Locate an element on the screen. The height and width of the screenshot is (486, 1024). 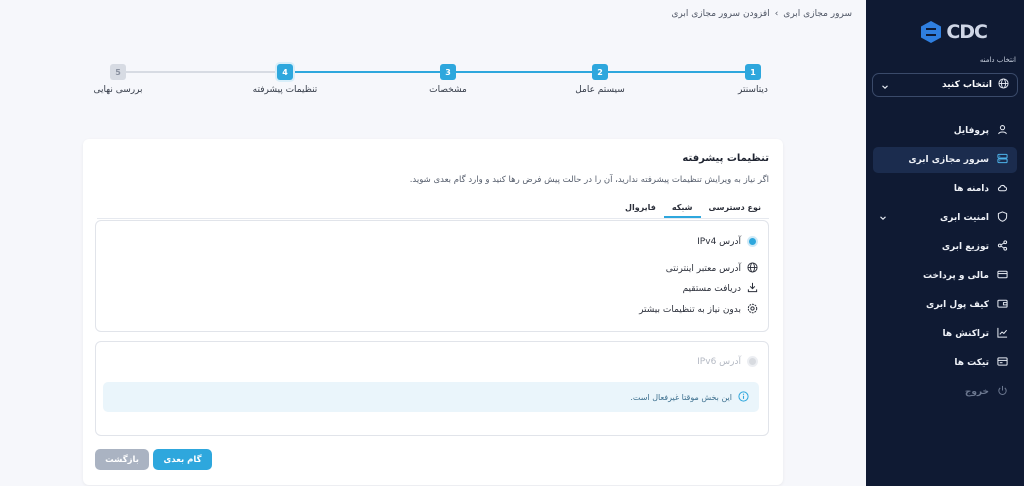
ipv4-feature-public-ip: آدرس معتبر اینترنتی is located at coordinates (712, 269).